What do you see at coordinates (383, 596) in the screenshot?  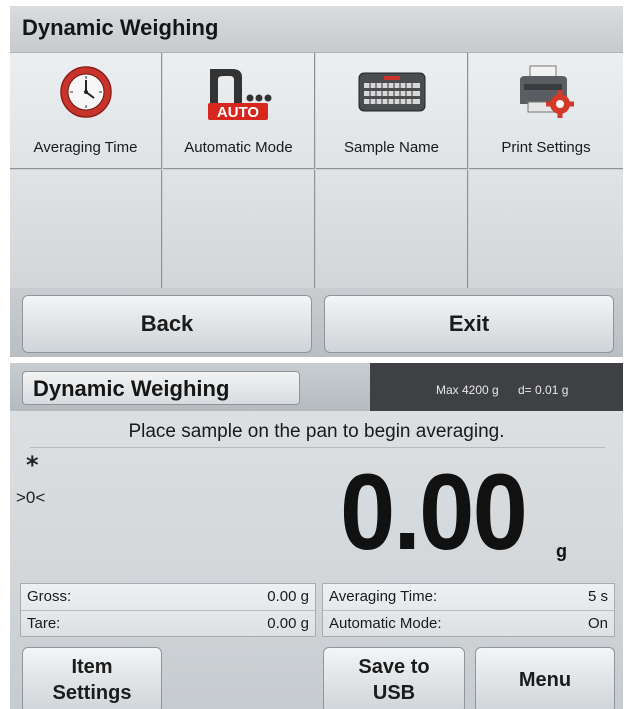 I see `averaging-time-label: Averaging Time:` at bounding box center [383, 596].